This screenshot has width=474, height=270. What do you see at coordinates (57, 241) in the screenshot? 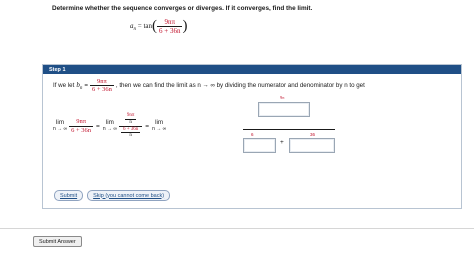
I see `submit-answer-button: Submit Answer` at bounding box center [57, 241].